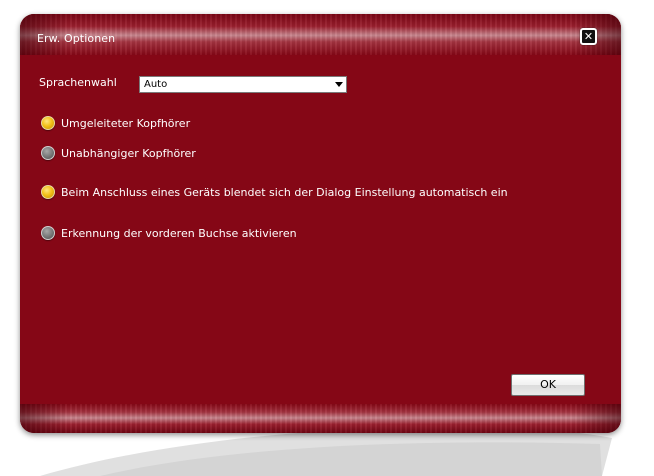 This screenshot has height=476, width=654. What do you see at coordinates (76, 38) in the screenshot?
I see `dialog-title: Erw. Optionen` at bounding box center [76, 38].